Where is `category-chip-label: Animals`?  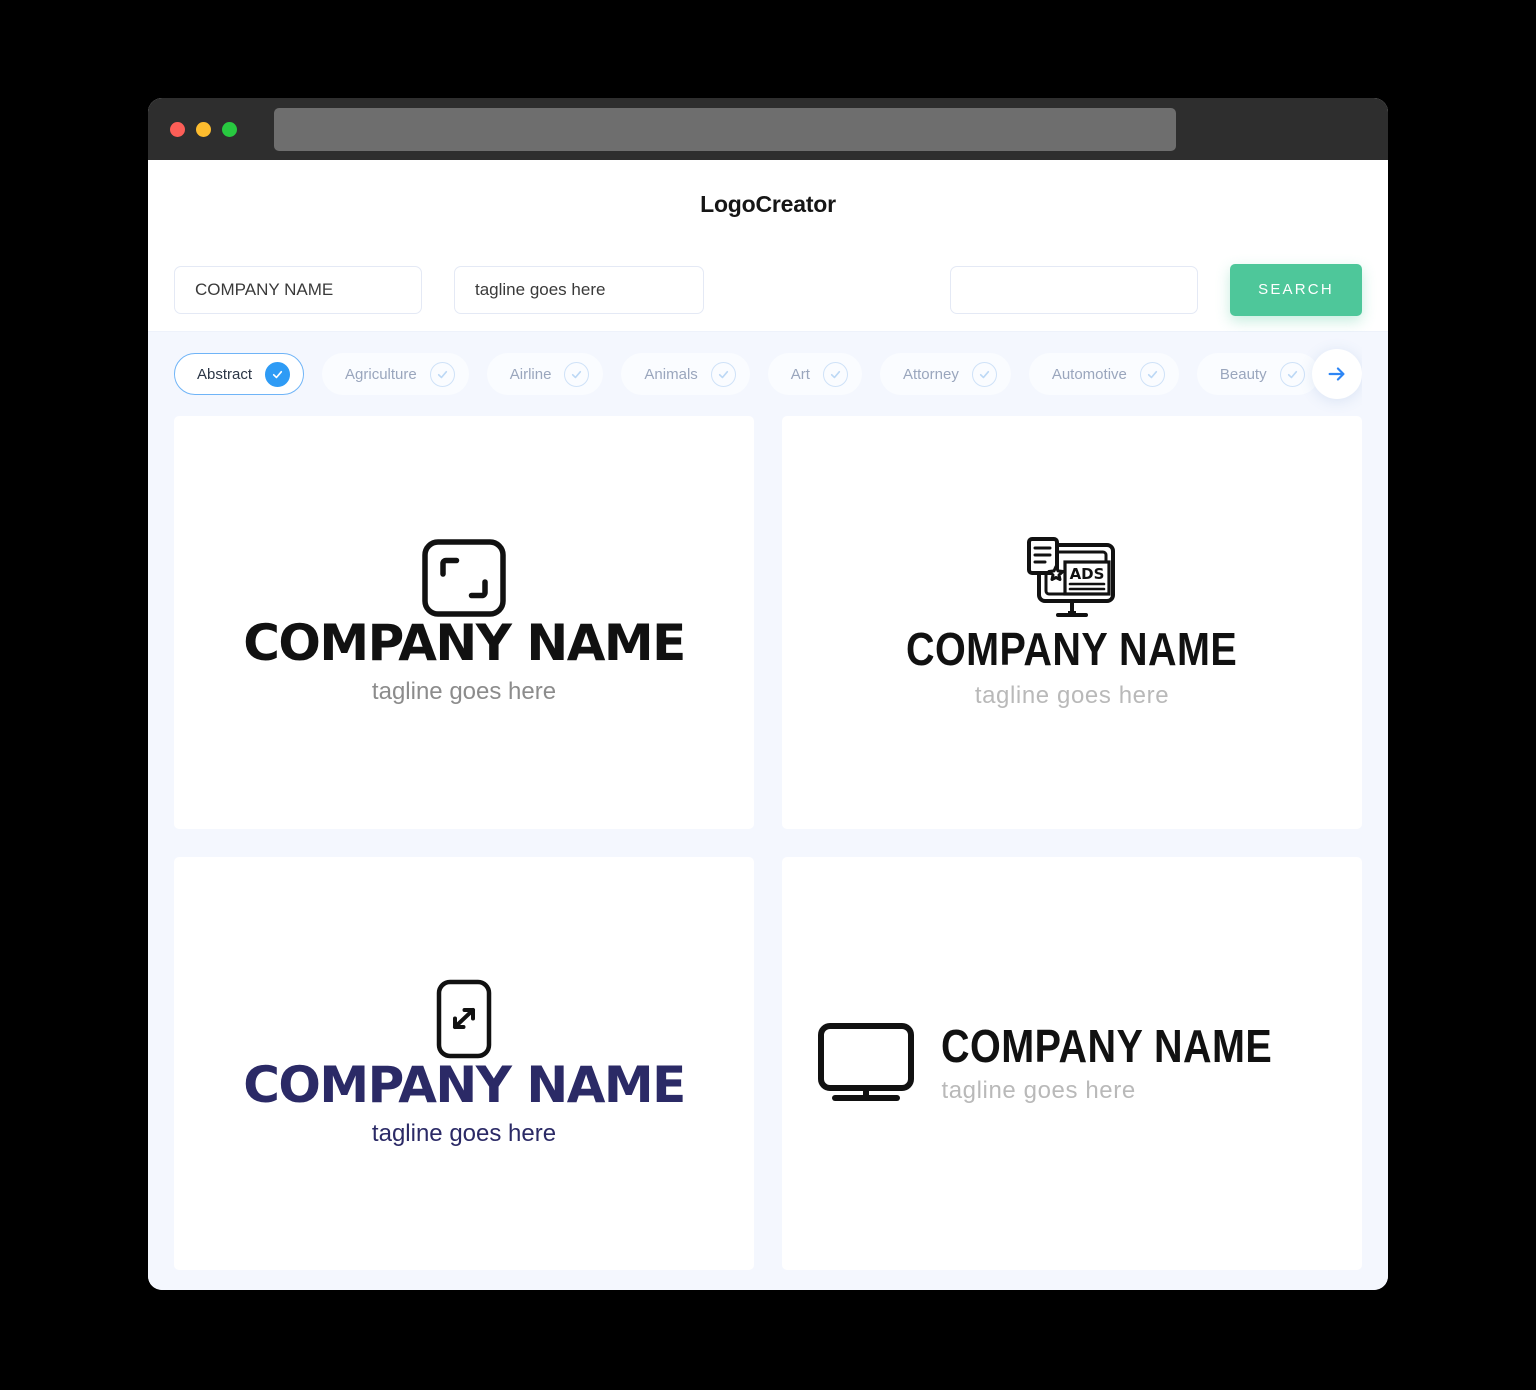 category-chip-label: Animals is located at coordinates (671, 374).